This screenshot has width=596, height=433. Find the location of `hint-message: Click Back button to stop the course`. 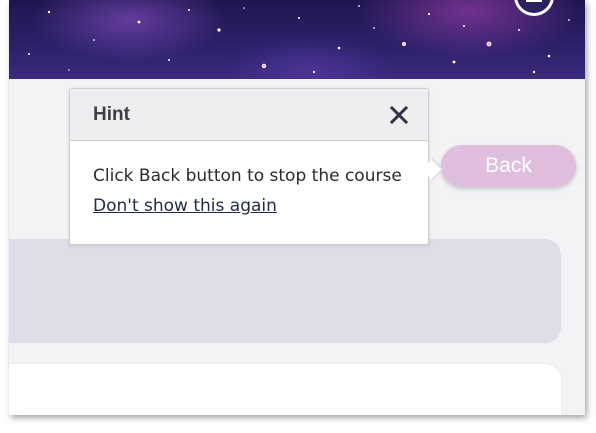

hint-message: Click Back button to stop the course is located at coordinates (247, 176).